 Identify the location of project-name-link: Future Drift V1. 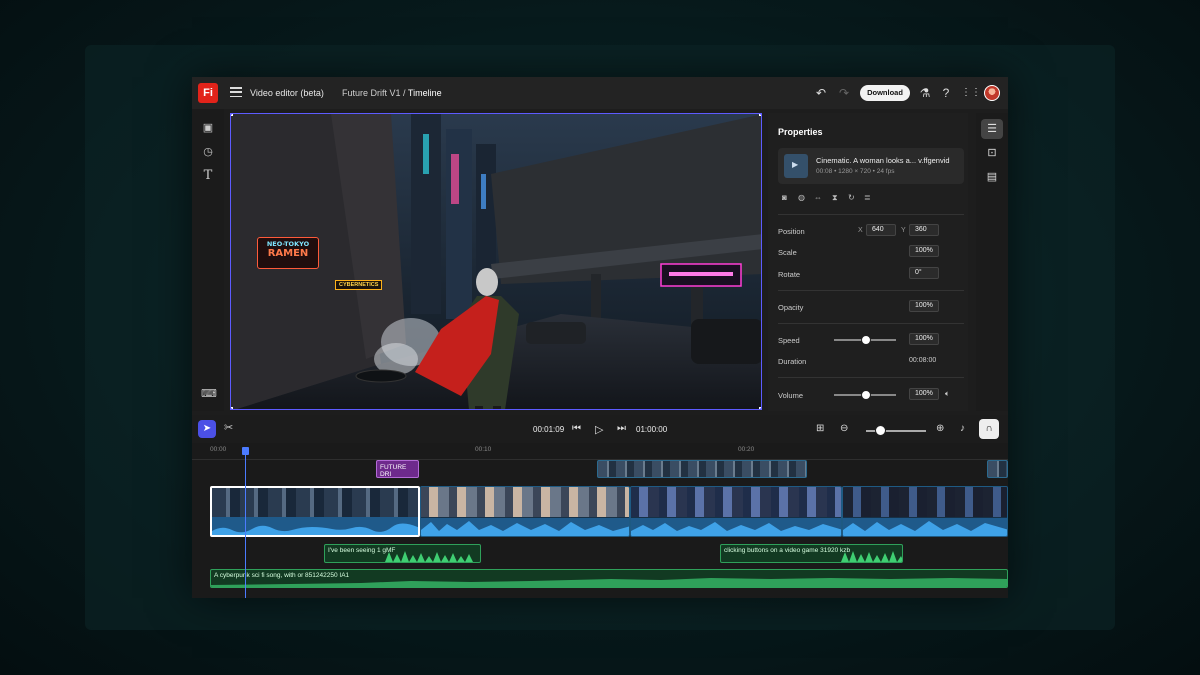
(371, 93).